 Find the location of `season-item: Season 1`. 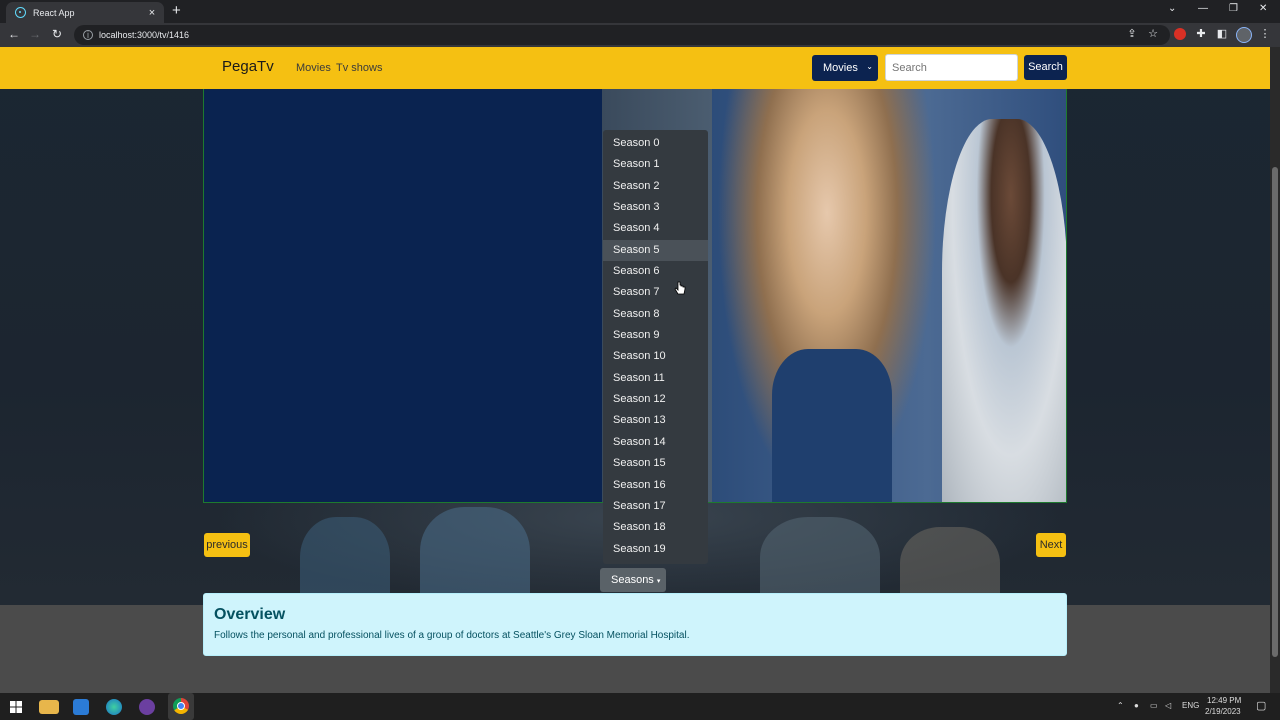

season-item: Season 1 is located at coordinates (655, 164).